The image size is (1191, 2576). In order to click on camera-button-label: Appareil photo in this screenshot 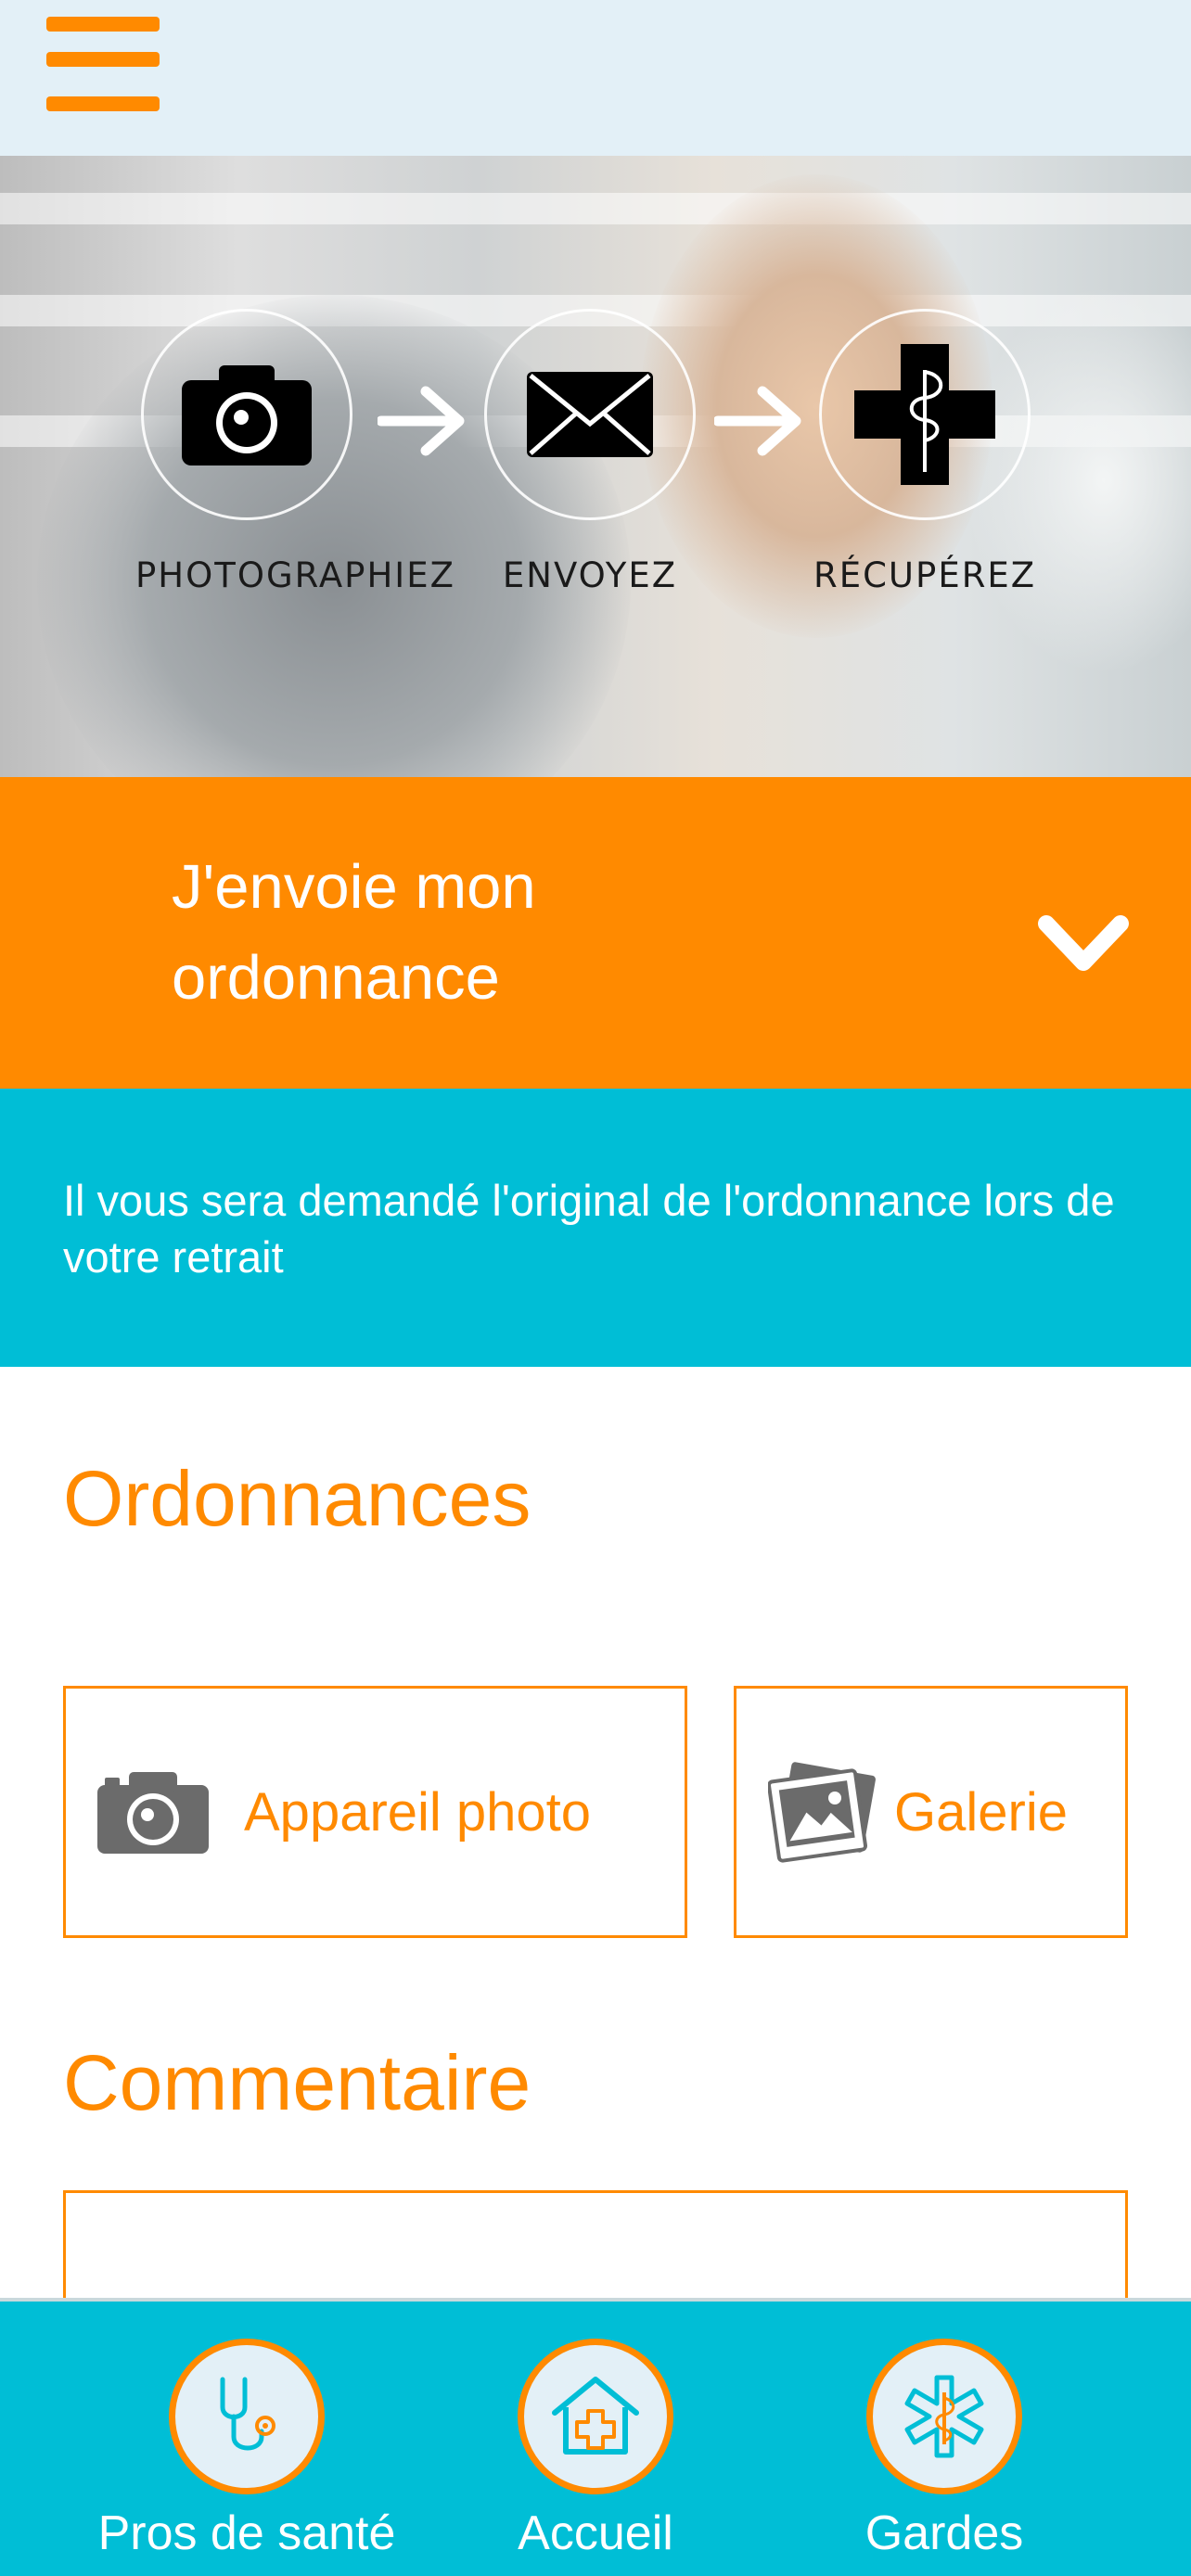, I will do `click(418, 1813)`.